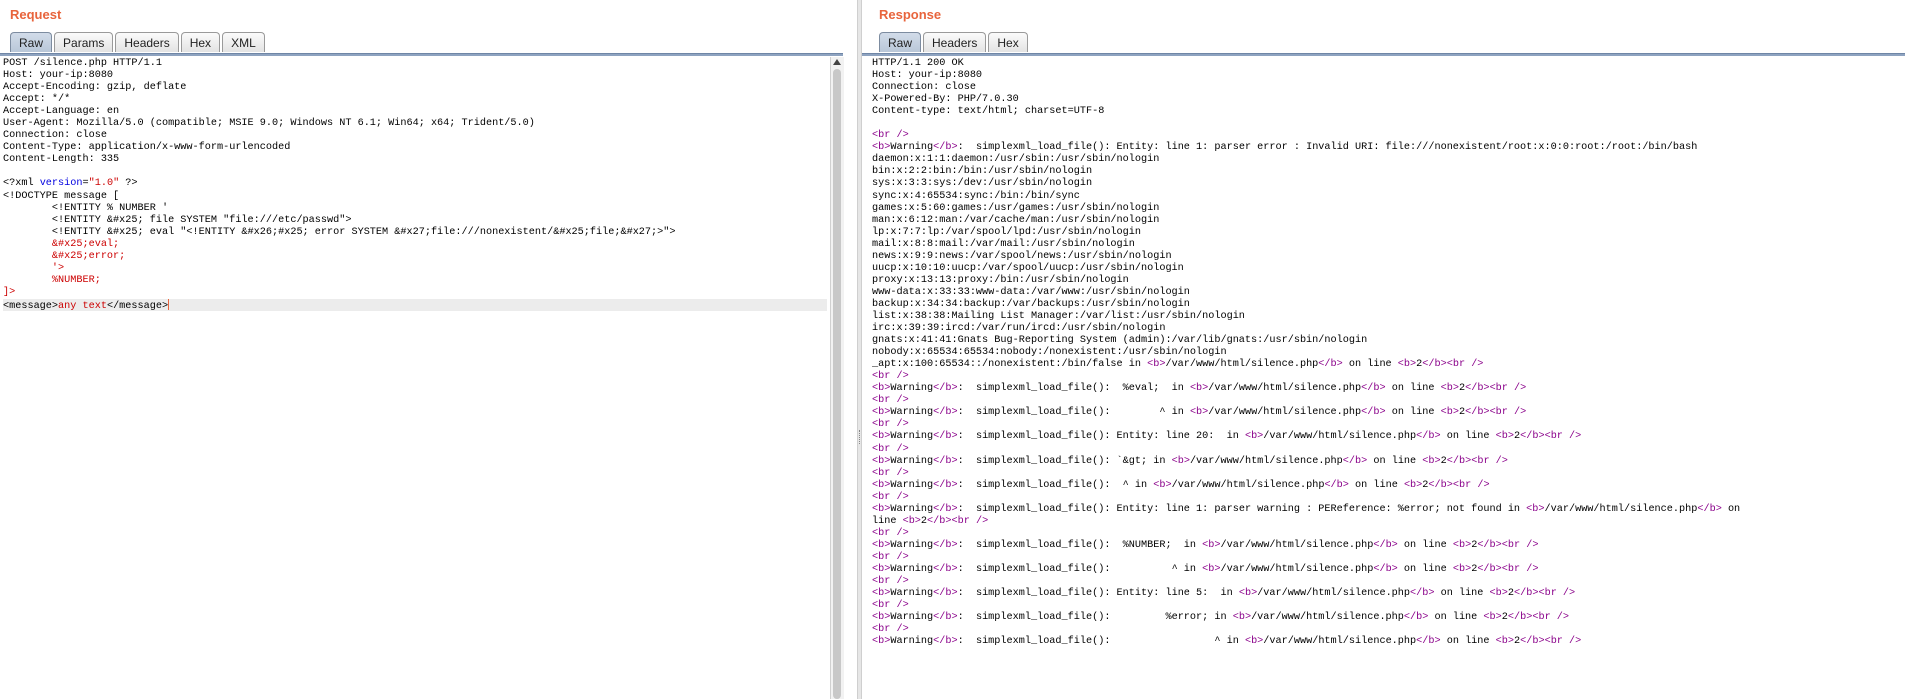  What do you see at coordinates (147, 42) in the screenshot?
I see `request-tab-headers: Headers` at bounding box center [147, 42].